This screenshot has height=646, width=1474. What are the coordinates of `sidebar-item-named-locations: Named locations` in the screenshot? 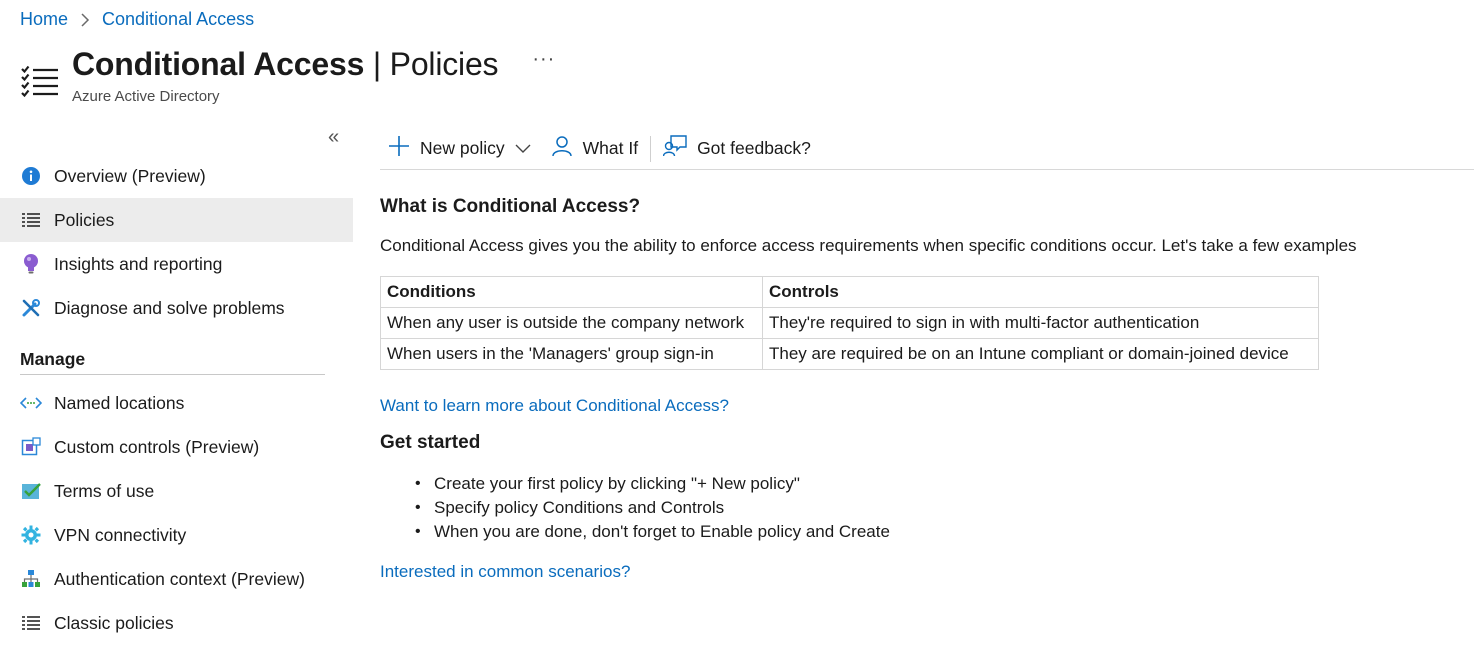 It's located at (176, 403).